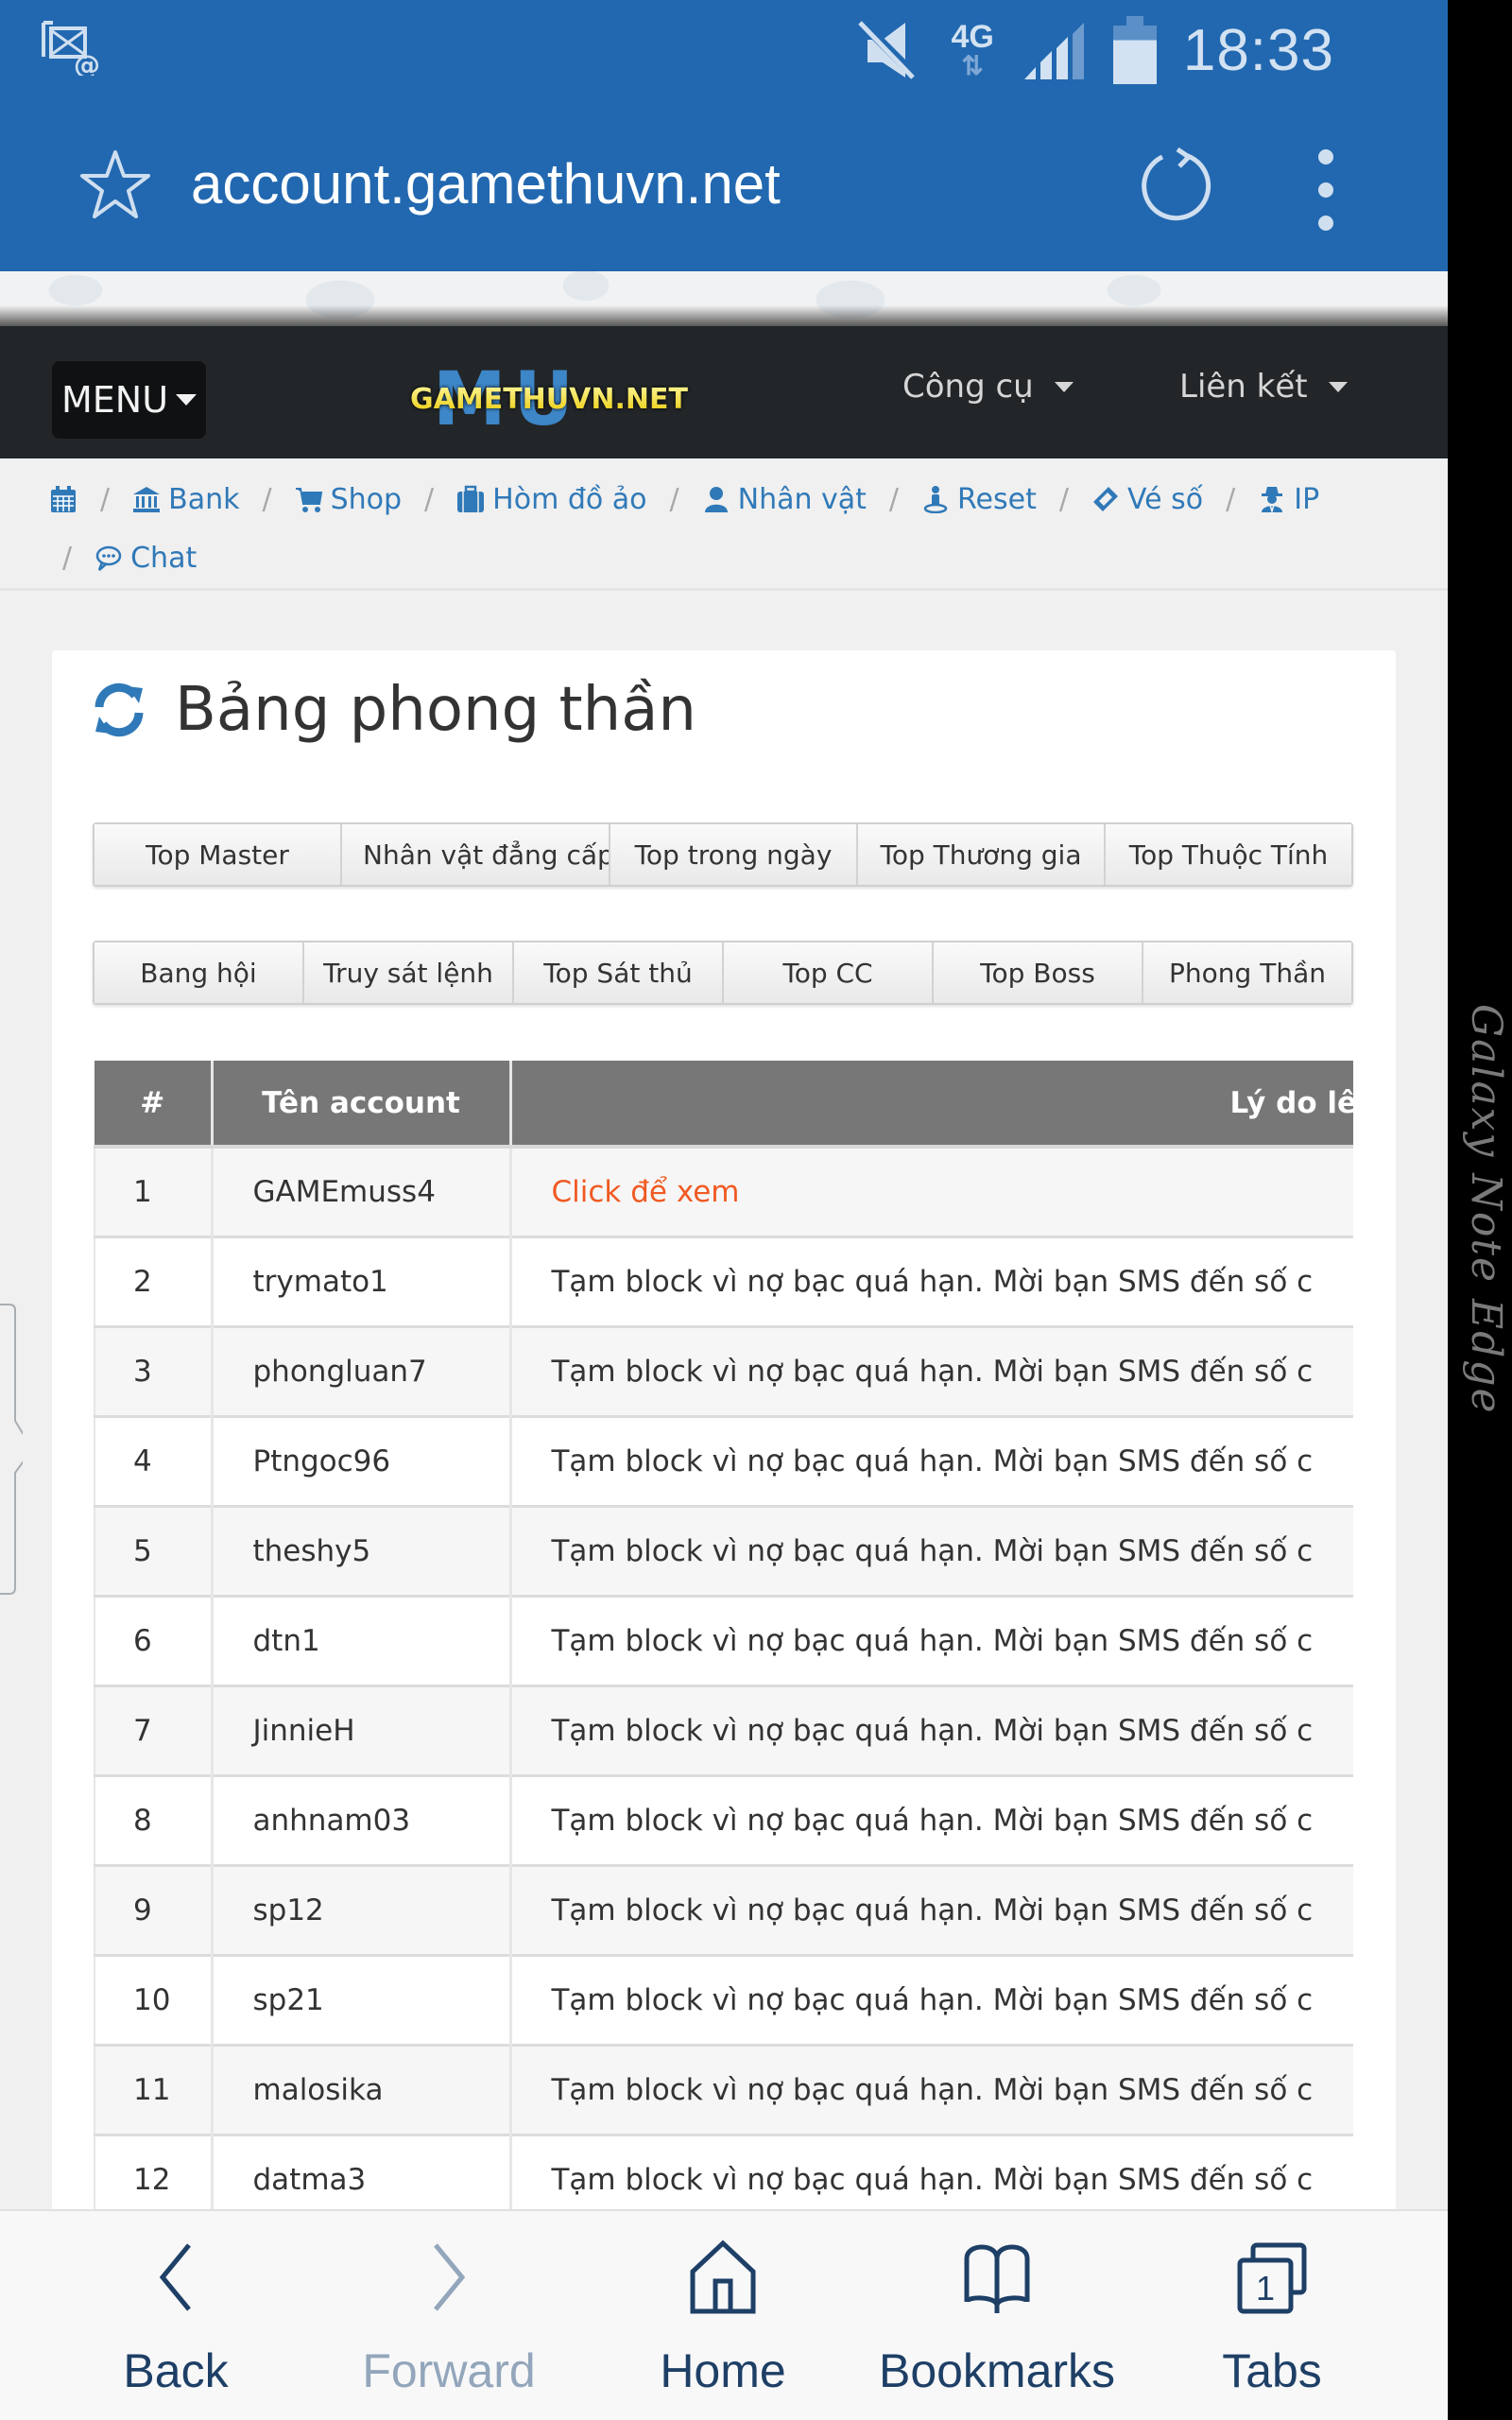  Describe the element at coordinates (1228, 854) in the screenshot. I see `tab-top-thuoc-tinh: Top Thuộc Tính` at that location.